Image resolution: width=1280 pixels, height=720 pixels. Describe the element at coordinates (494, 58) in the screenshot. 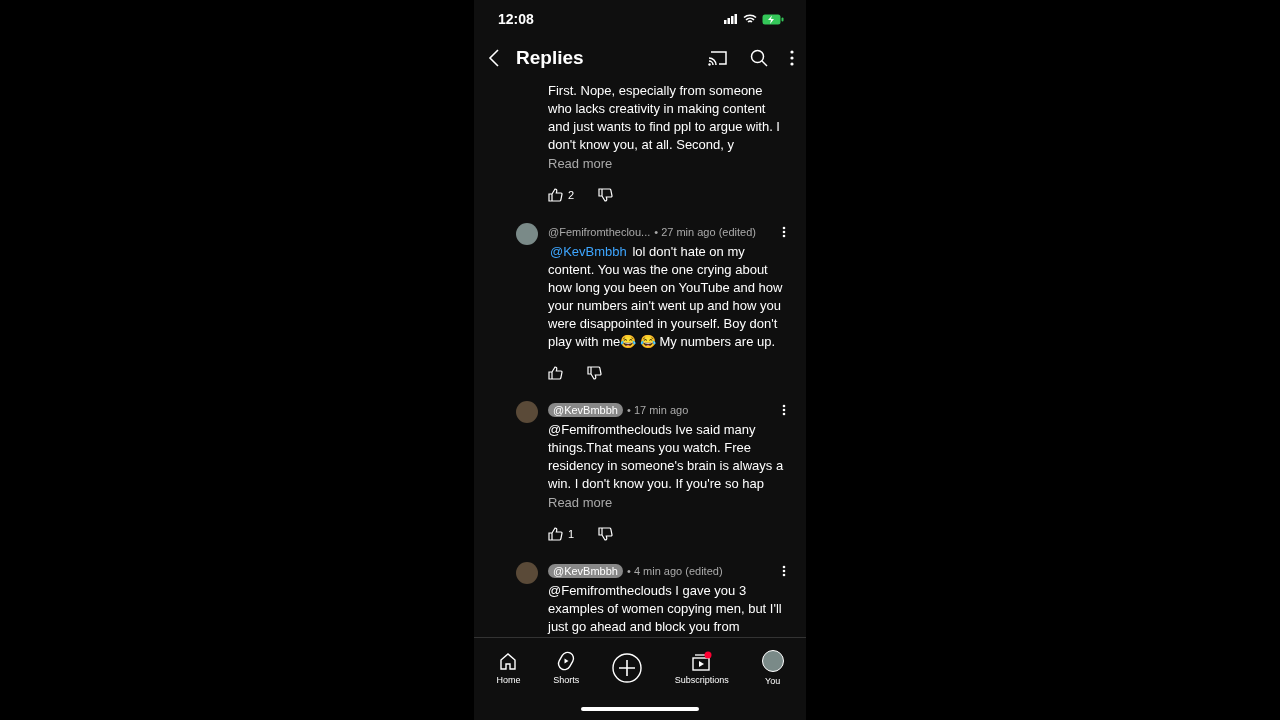

I see `back-button` at that location.